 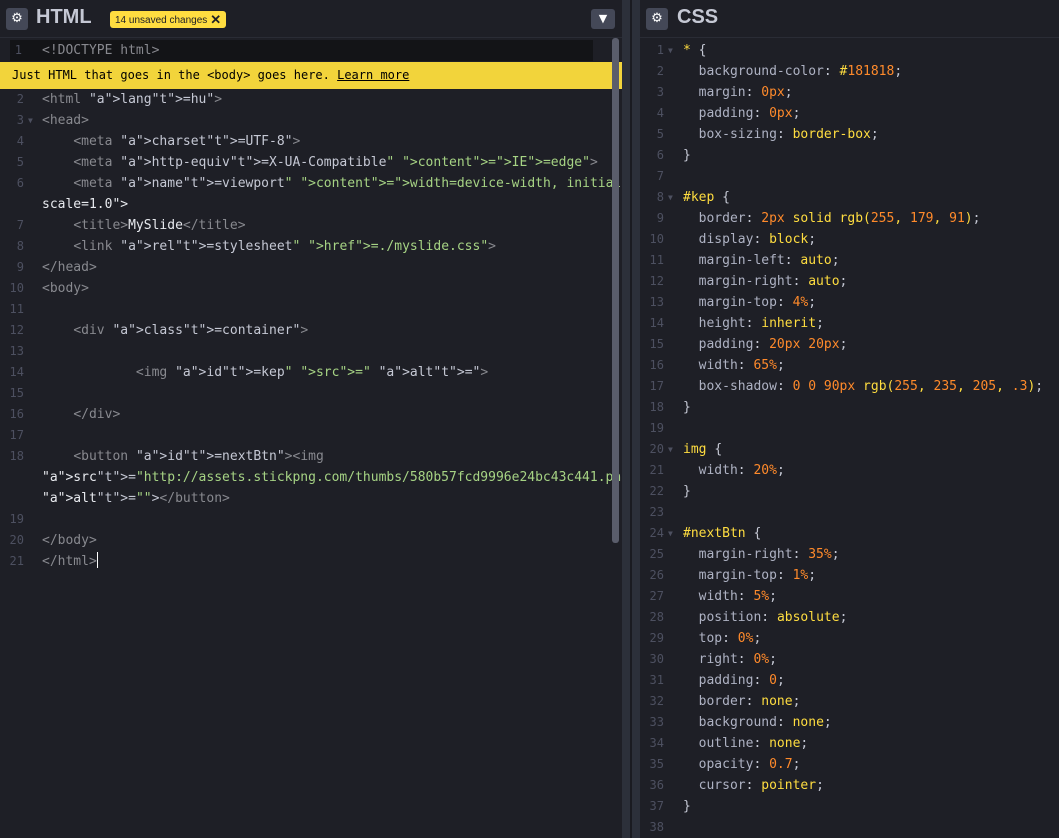 I want to click on code-line: 30 right: 0%;, so click(x=849, y=659).